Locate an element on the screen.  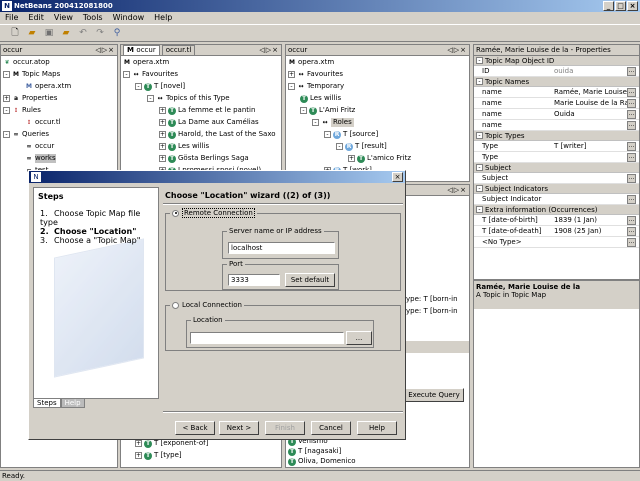
menu-tools: Tools is located at coordinates (93, 18).